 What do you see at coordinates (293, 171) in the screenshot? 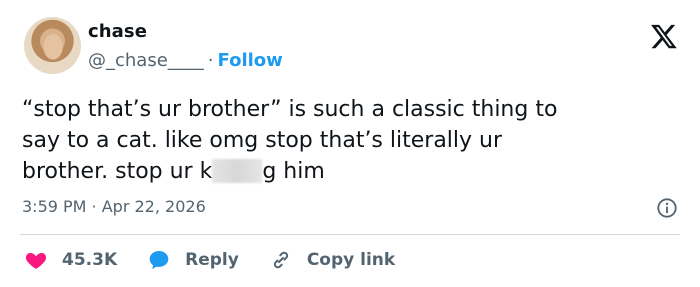
I see `tweet-text-after: g him` at bounding box center [293, 171].